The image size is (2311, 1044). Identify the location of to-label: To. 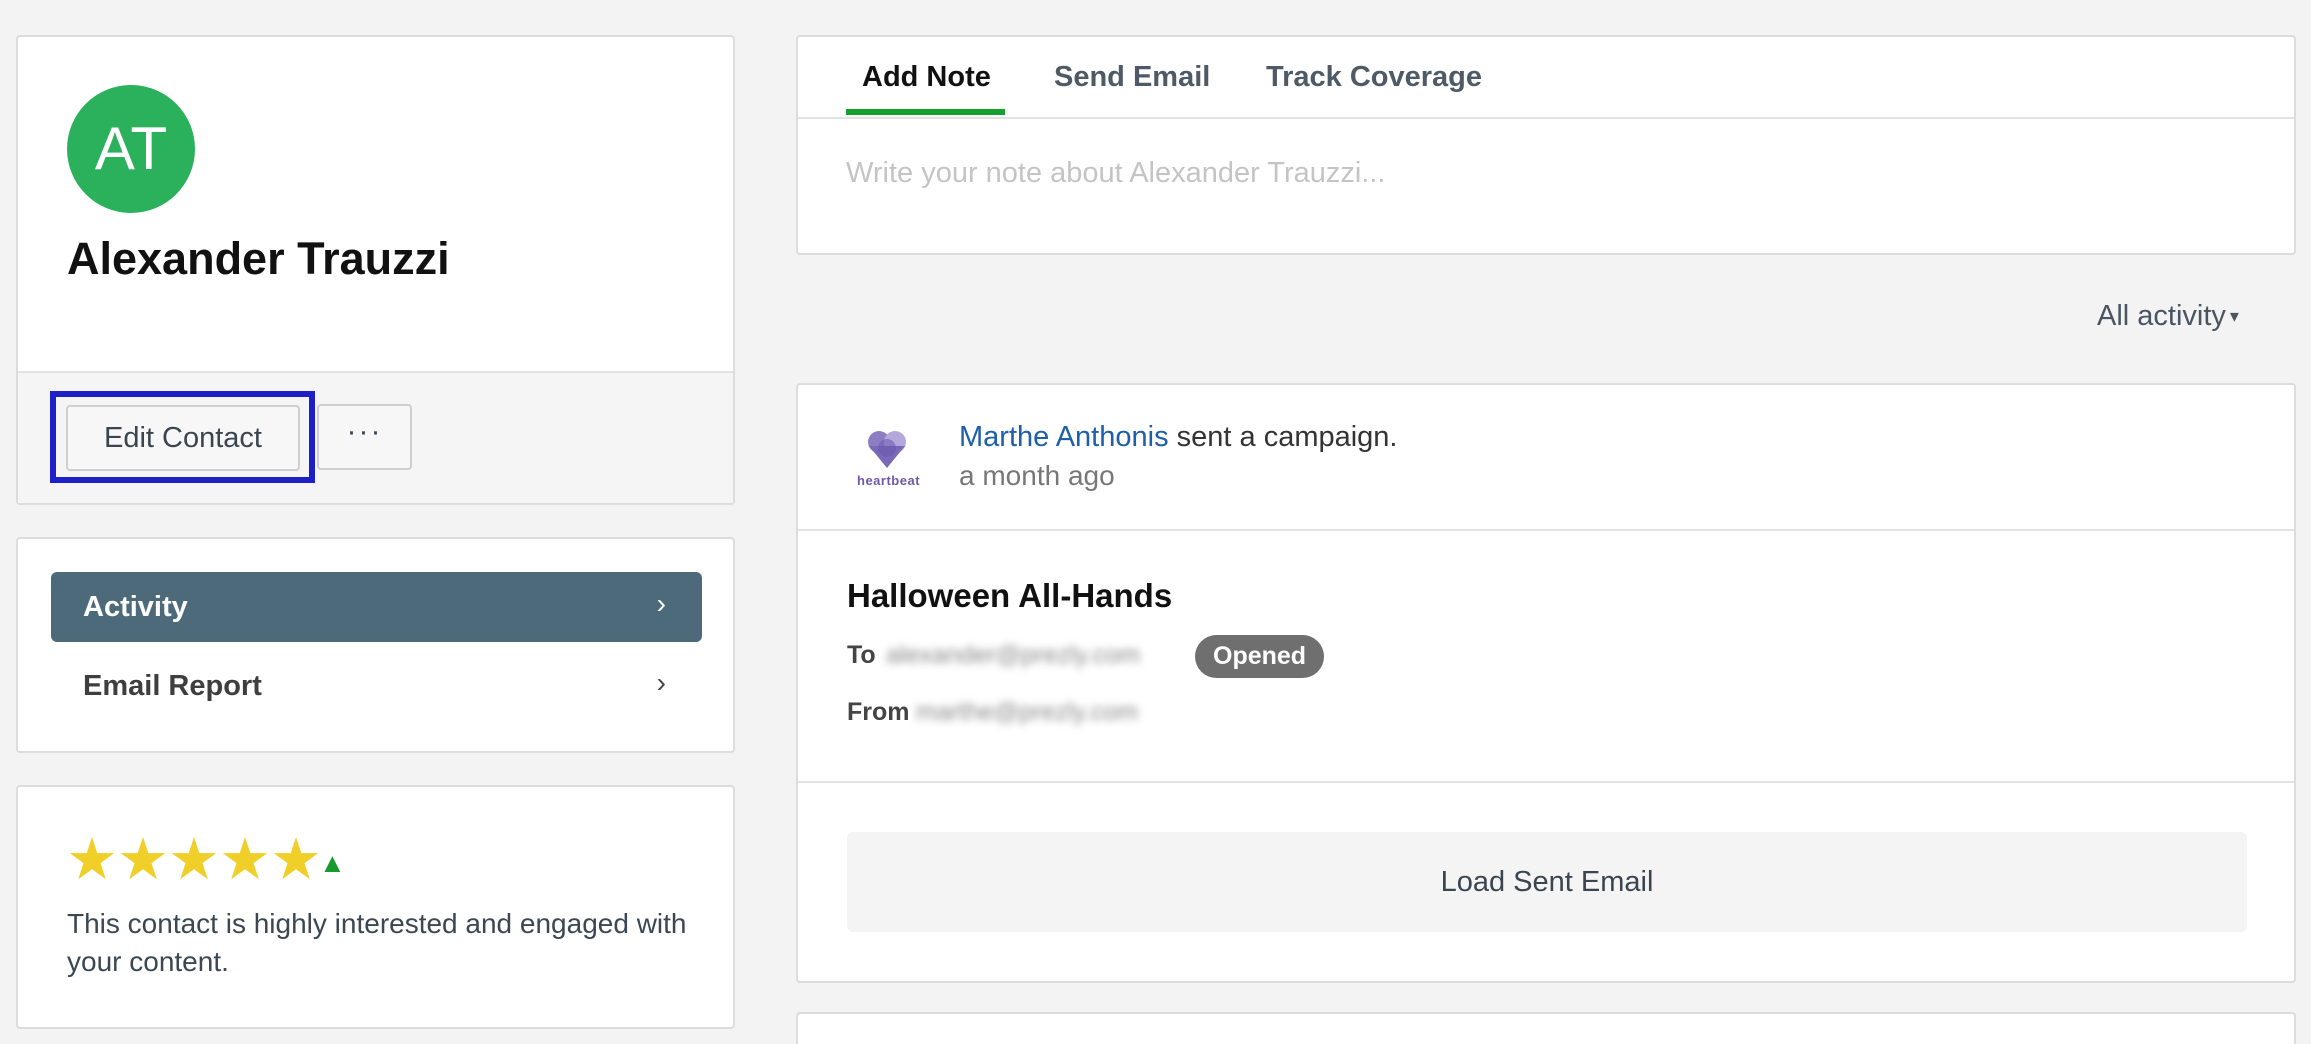
(861, 655).